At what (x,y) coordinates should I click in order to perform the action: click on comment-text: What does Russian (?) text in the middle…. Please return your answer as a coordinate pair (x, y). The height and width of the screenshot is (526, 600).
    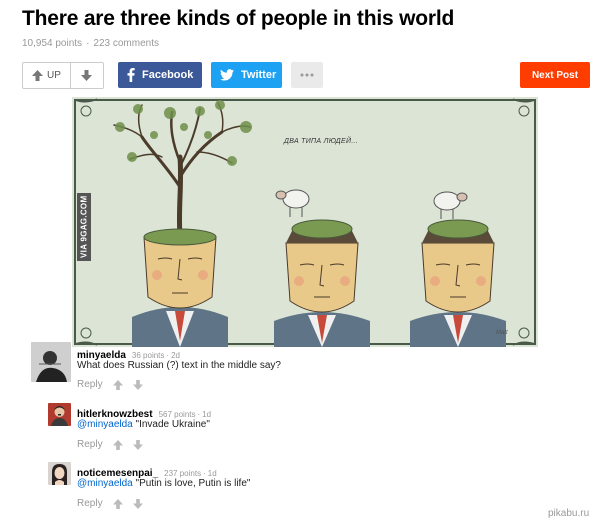
    Looking at the image, I should click on (179, 365).